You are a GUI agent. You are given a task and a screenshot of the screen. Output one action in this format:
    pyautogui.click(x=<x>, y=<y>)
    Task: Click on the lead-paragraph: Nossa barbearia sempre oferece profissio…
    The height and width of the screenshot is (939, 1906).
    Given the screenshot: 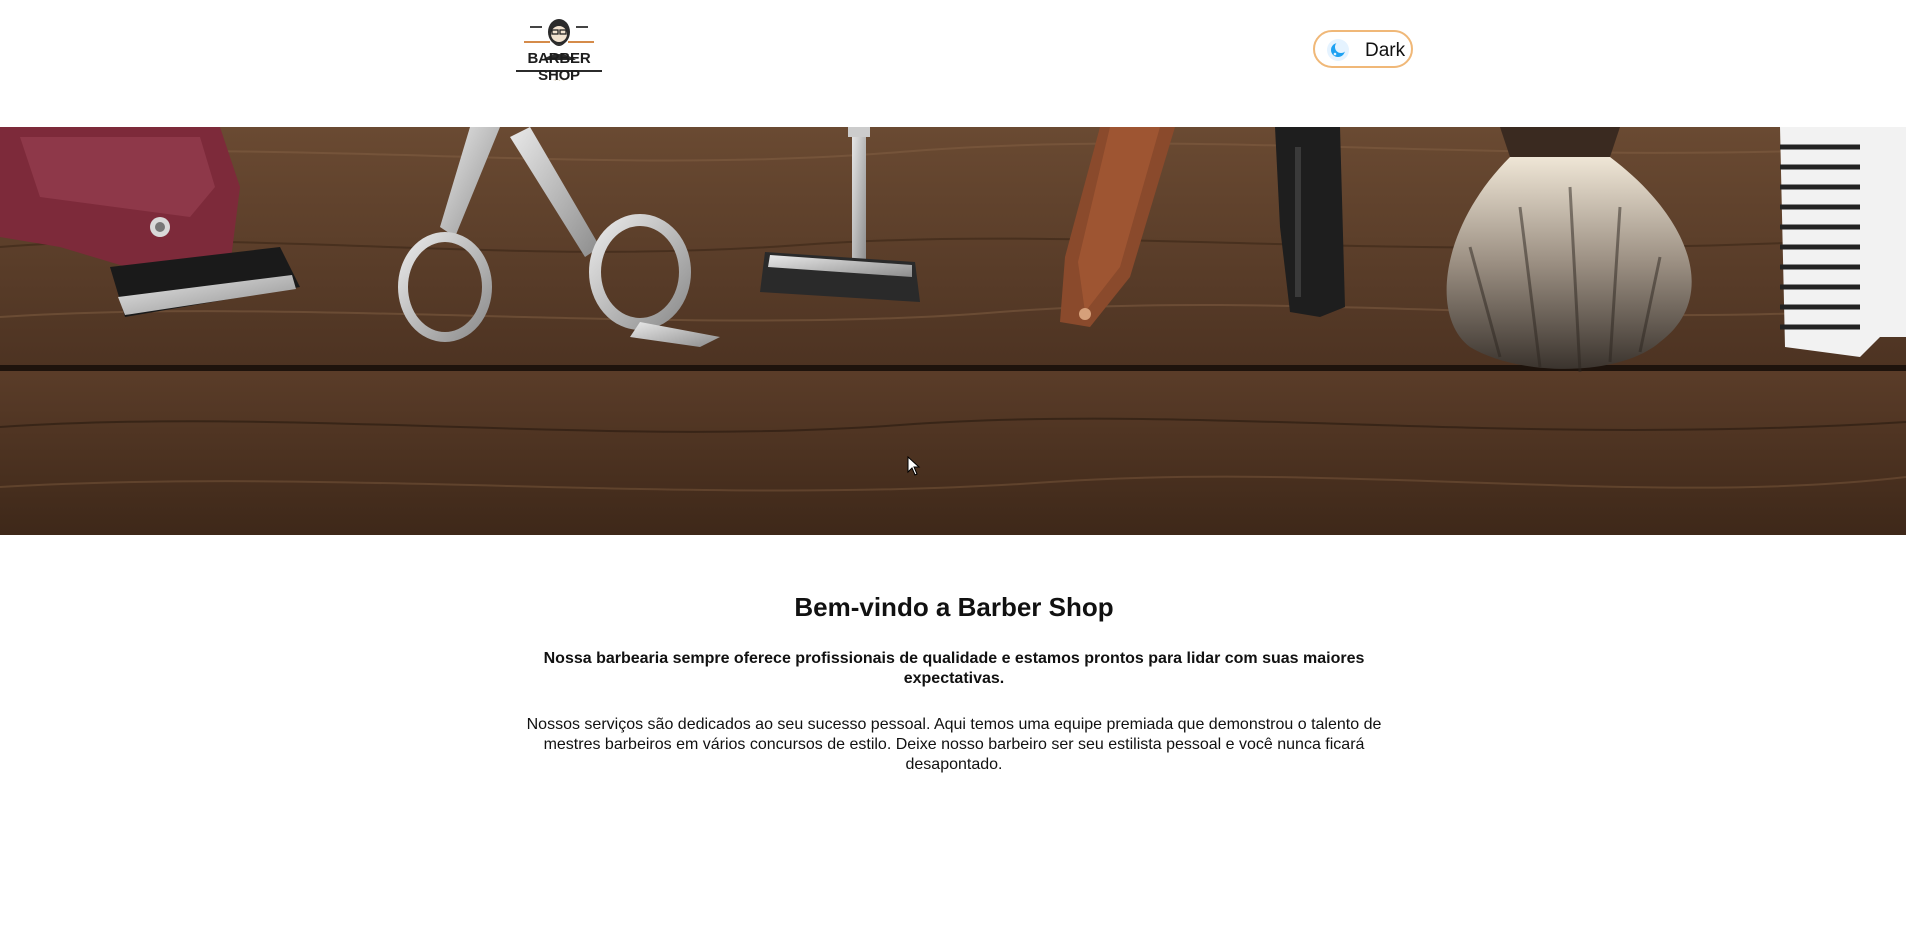 What is the action you would take?
    pyautogui.click(x=954, y=668)
    